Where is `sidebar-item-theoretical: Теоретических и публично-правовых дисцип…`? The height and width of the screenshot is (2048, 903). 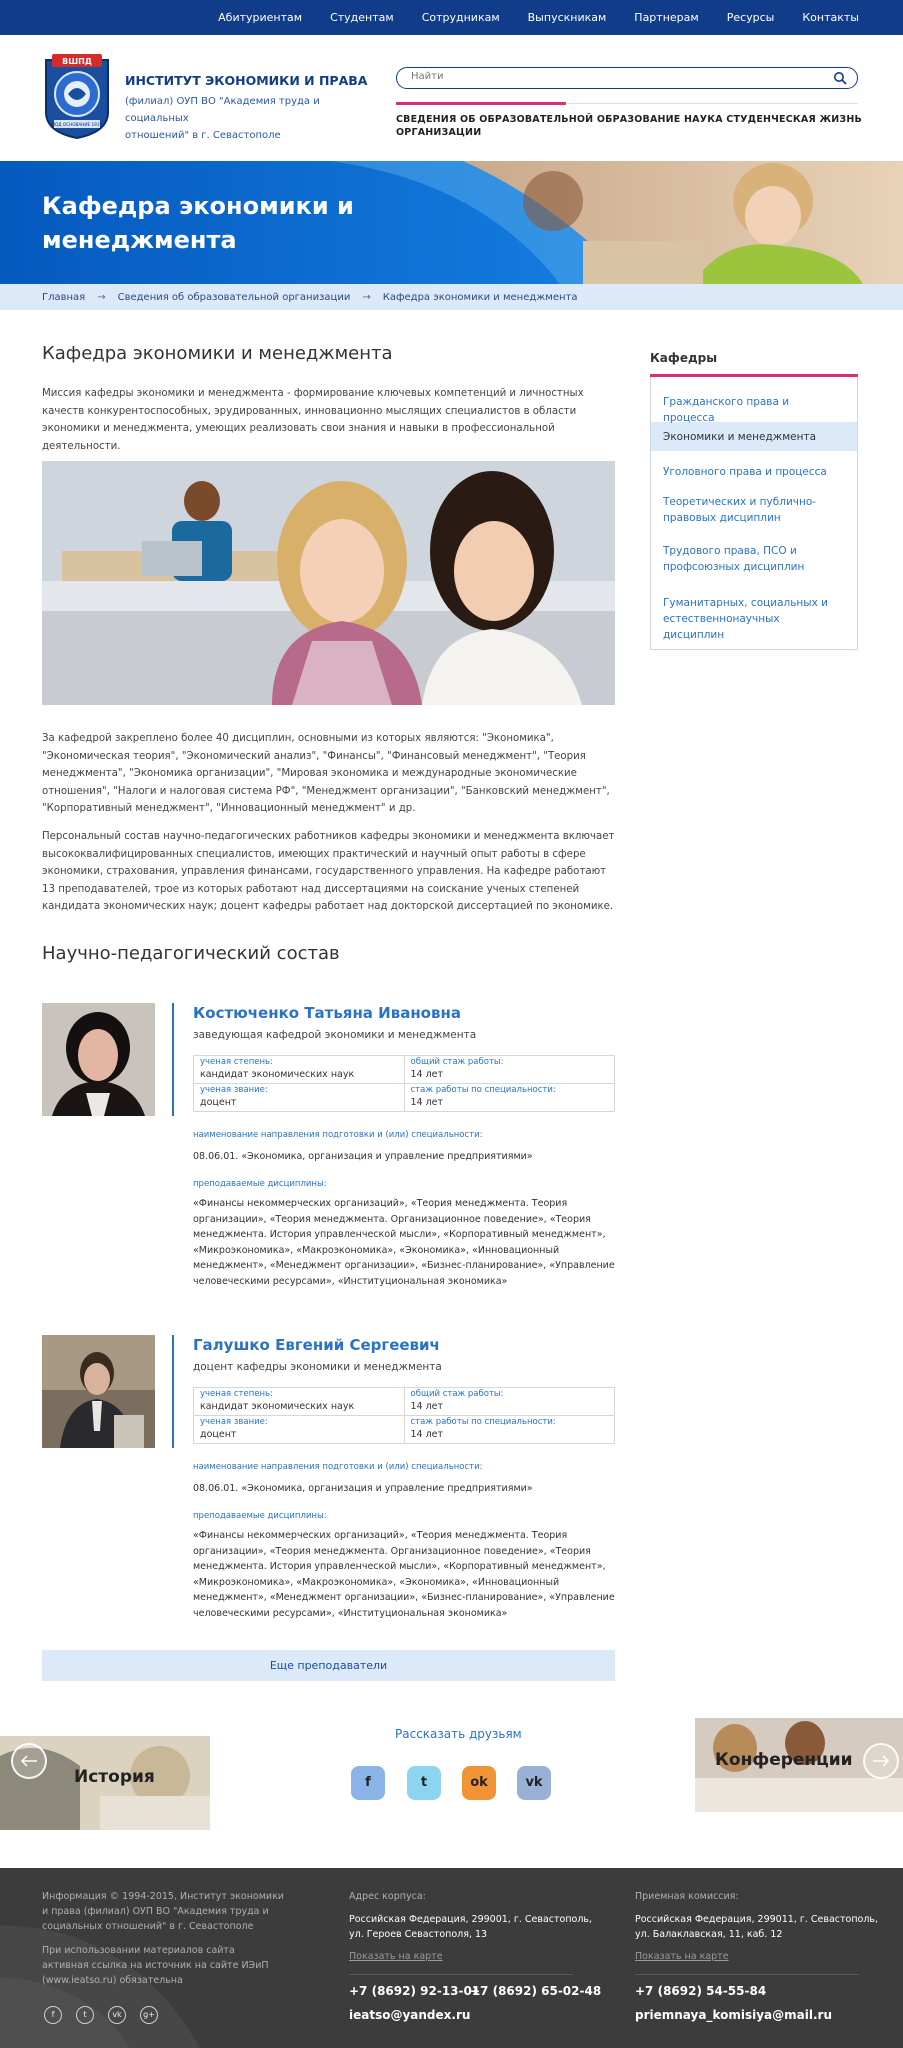 sidebar-item-theoretical: Теоретических и публично-правовых дисцип… is located at coordinates (753, 510).